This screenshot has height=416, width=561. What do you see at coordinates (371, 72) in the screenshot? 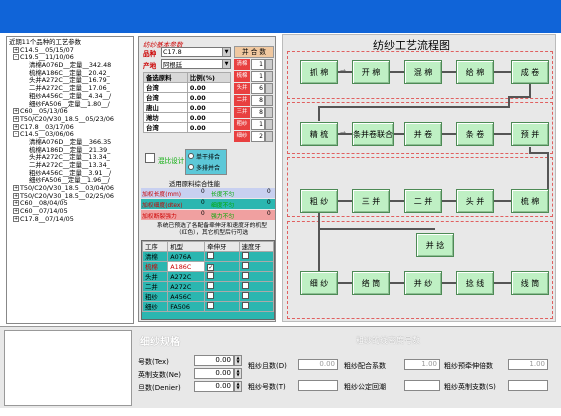
I see `process-box: 开 棉` at bounding box center [371, 72].